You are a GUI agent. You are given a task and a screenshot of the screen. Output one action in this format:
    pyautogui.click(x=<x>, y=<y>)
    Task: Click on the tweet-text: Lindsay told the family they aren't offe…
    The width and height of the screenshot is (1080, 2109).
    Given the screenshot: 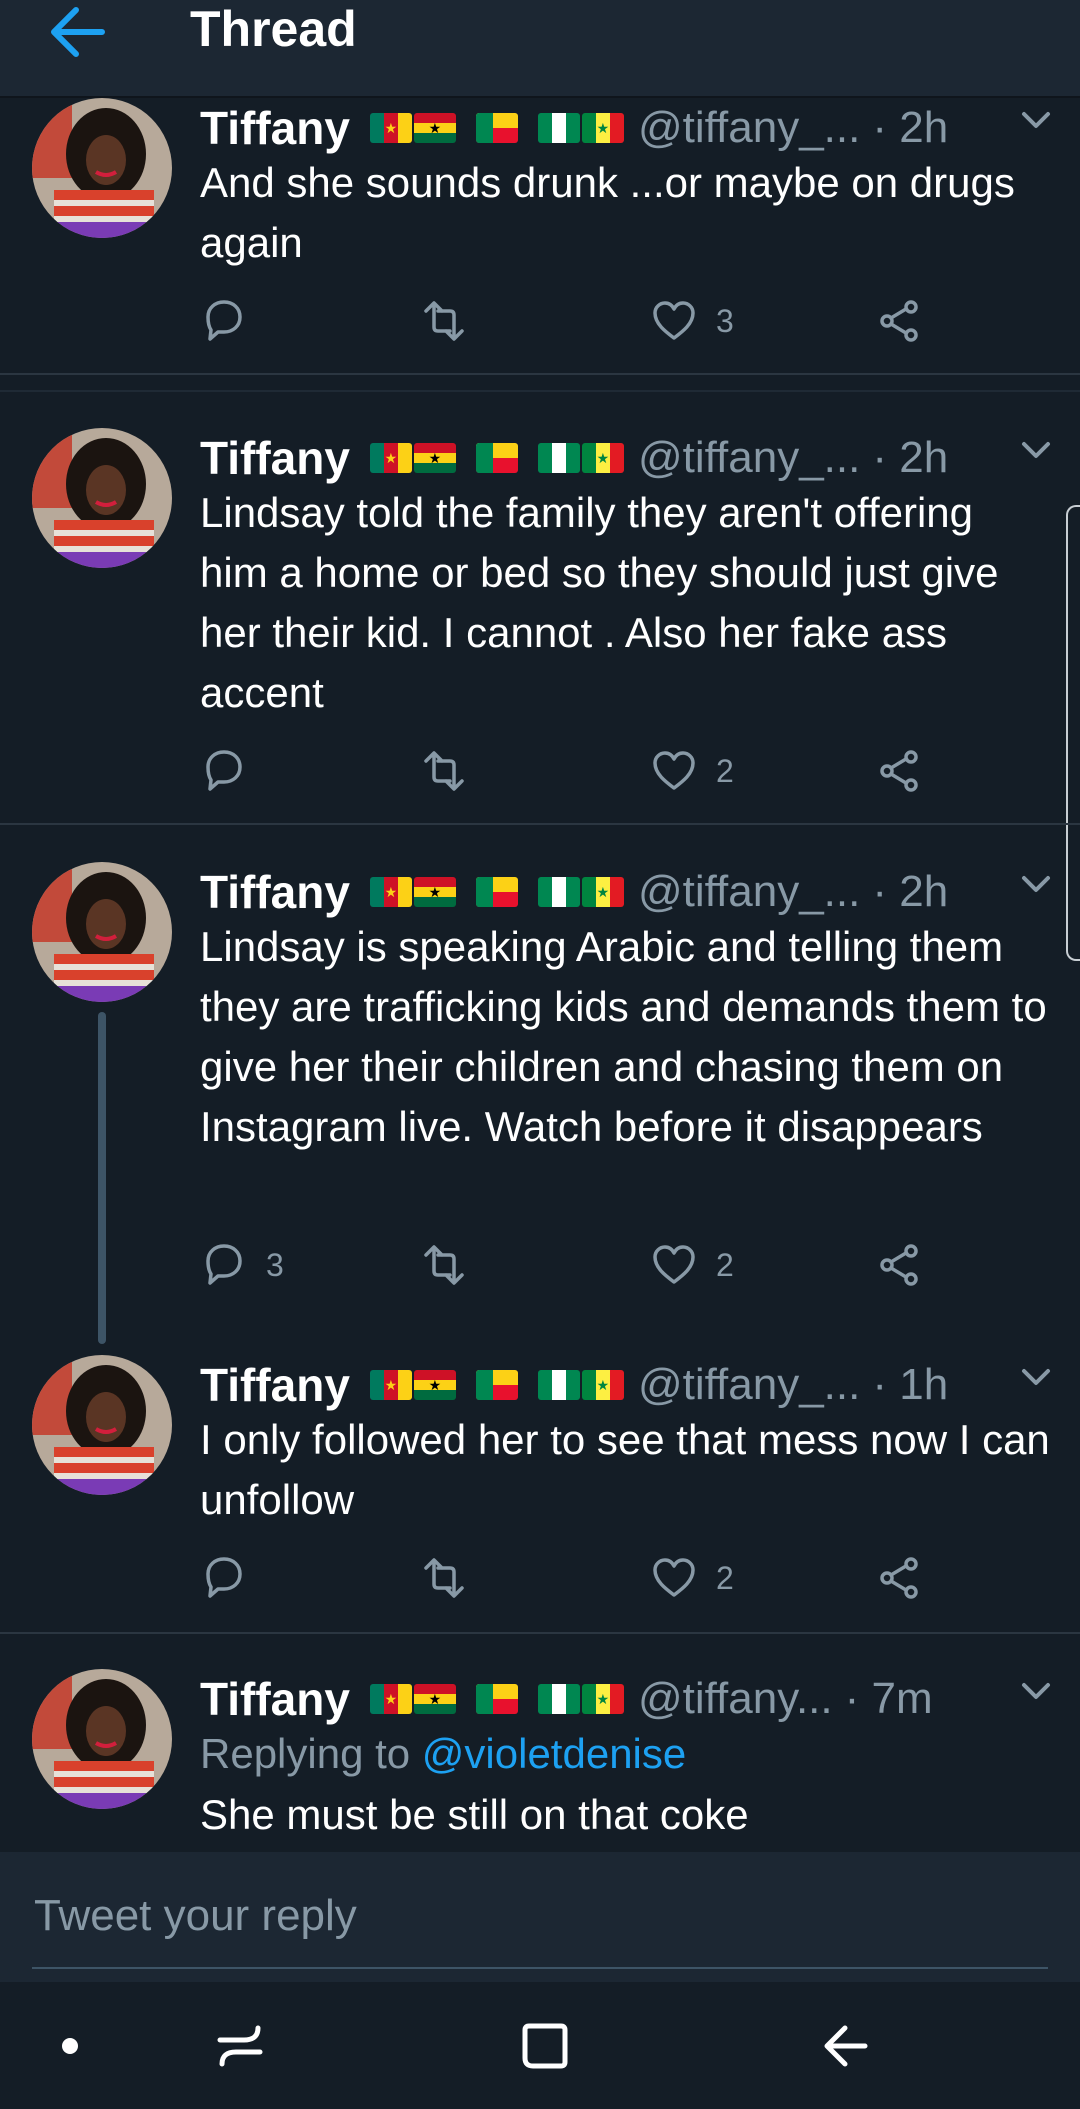 What is the action you would take?
    pyautogui.click(x=599, y=602)
    